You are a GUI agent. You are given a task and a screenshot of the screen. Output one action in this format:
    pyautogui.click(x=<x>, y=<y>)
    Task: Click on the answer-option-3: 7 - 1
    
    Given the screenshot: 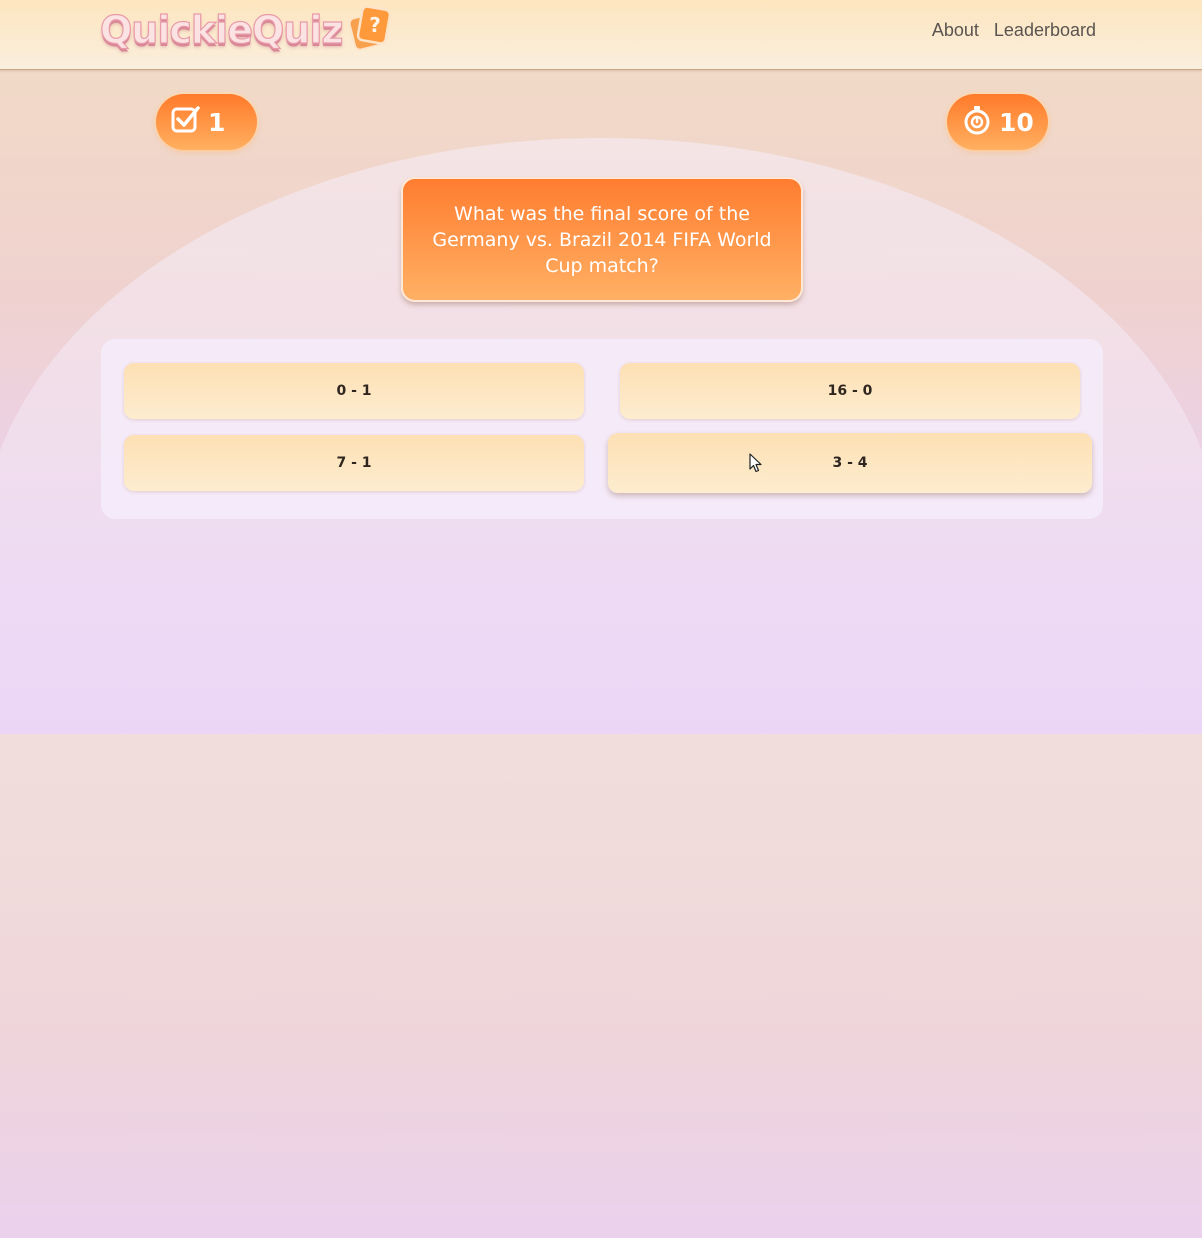 What is the action you would take?
    pyautogui.click(x=354, y=463)
    